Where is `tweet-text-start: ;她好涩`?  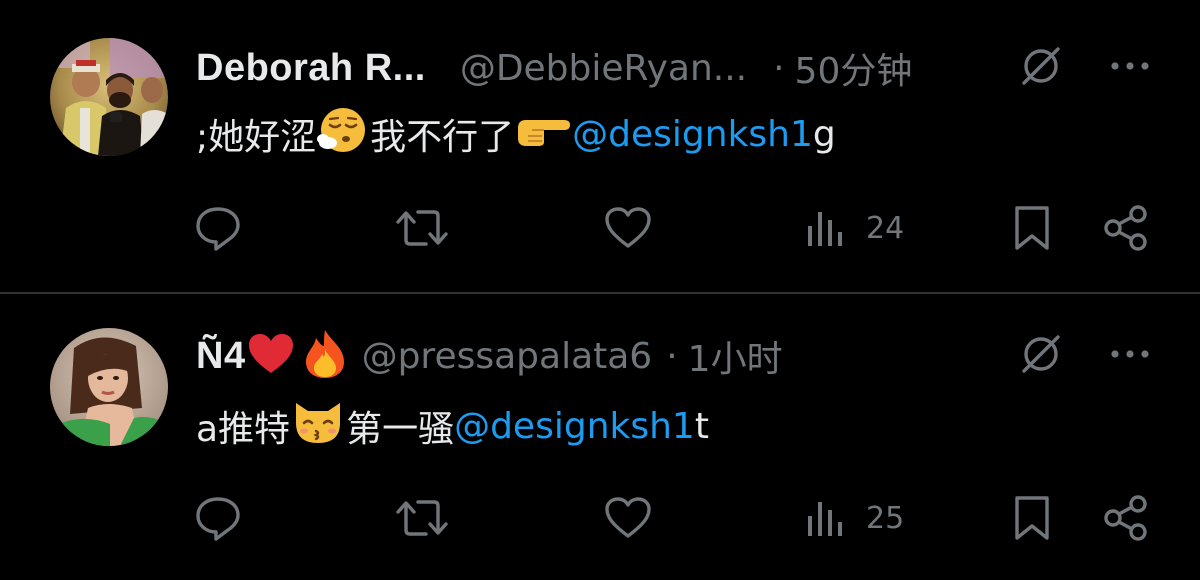
tweet-text-start: ;她好涩 is located at coordinates (256, 137).